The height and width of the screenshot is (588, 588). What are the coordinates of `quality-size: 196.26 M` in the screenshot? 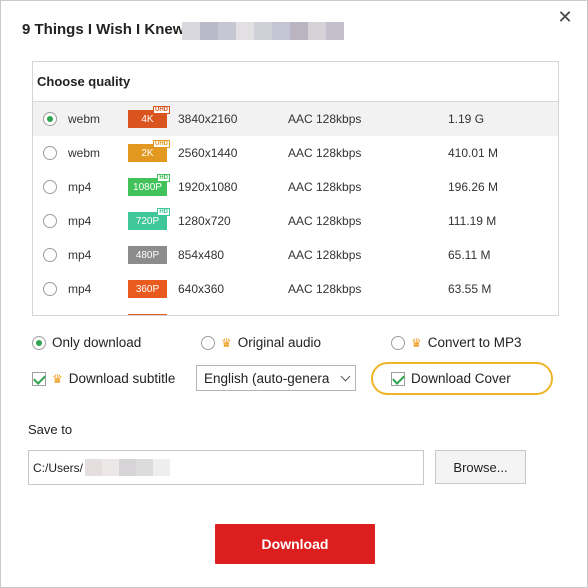 It's located at (473, 187).